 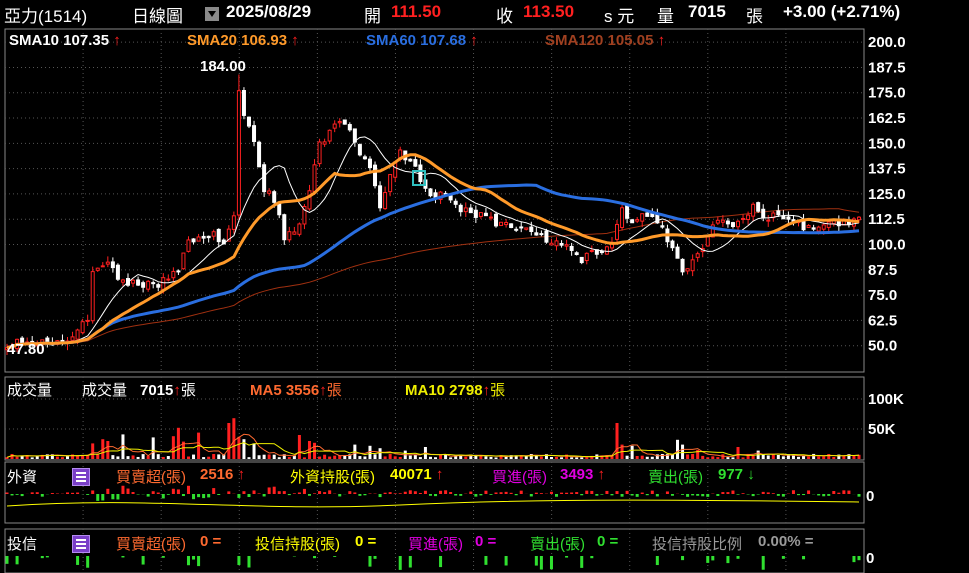 I want to click on foreign-sell-value: 977 ↓, so click(x=736, y=474).